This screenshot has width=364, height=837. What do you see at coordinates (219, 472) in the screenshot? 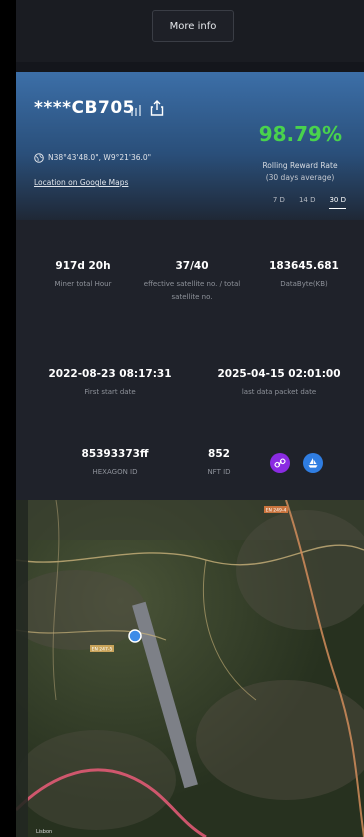
I see `nft-label: NFT ID` at bounding box center [219, 472].